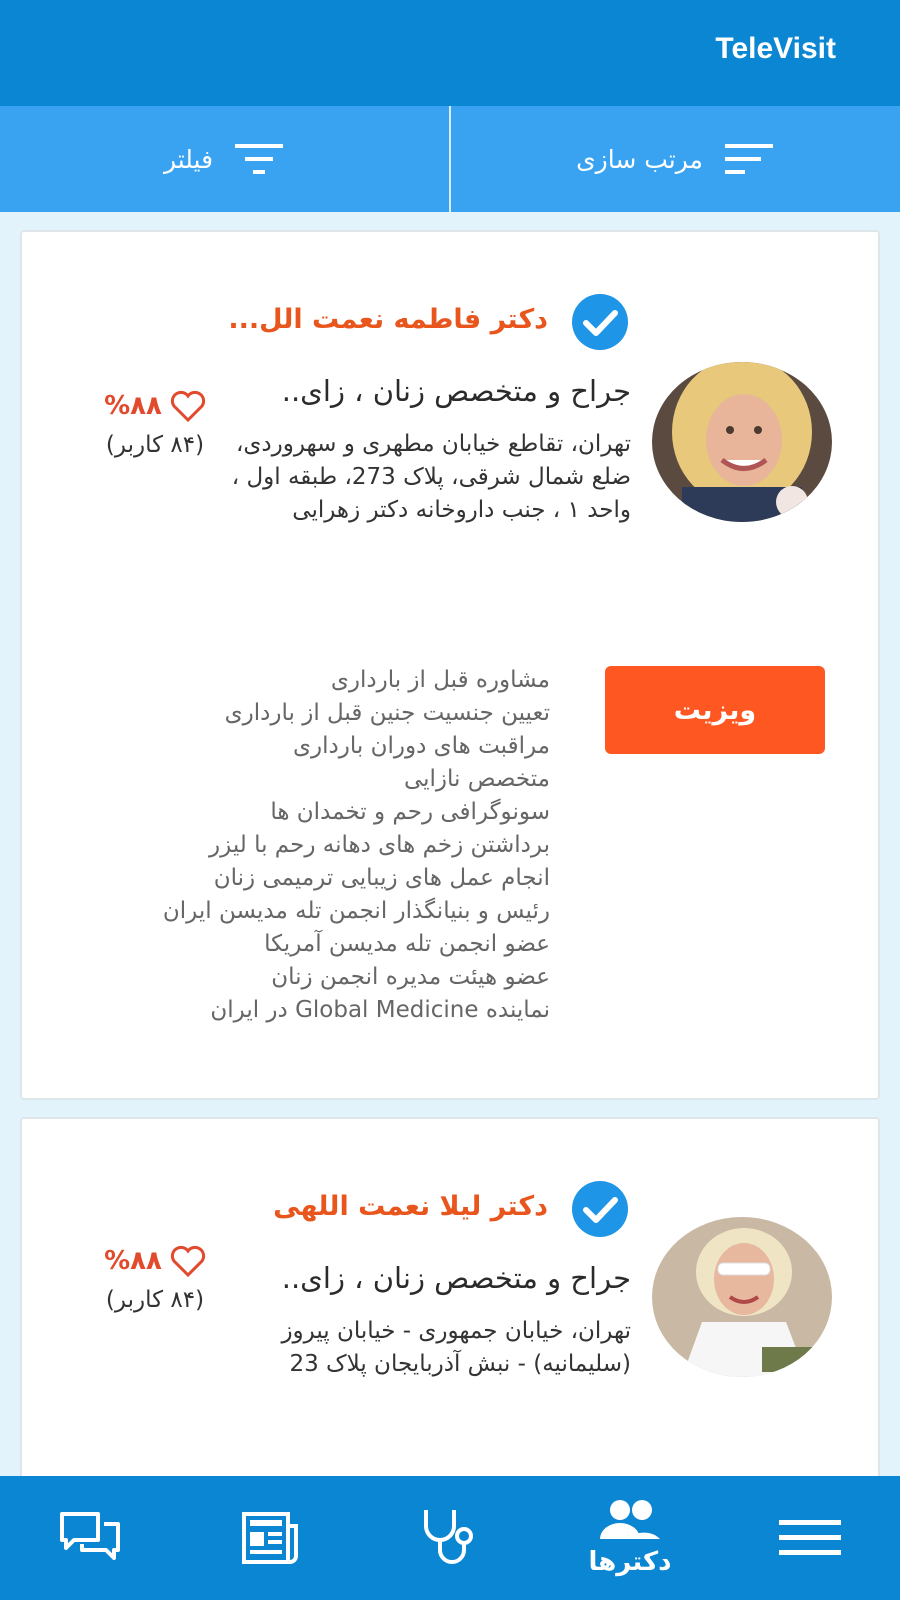 This screenshot has width=900, height=1600. What do you see at coordinates (410, 812) in the screenshot?
I see `service-item: سونوگرافی رحم و تخمدان ها` at bounding box center [410, 812].